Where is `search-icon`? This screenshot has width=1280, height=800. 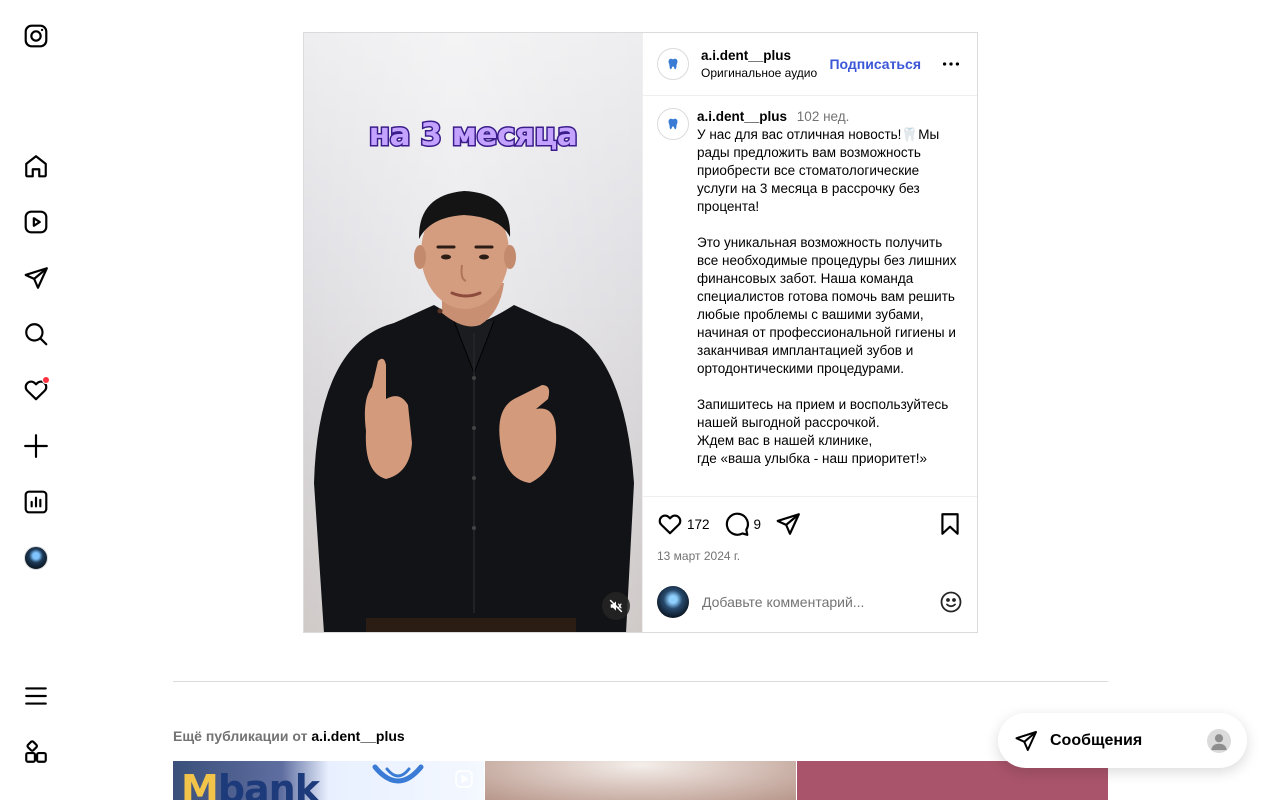
search-icon is located at coordinates (36, 334).